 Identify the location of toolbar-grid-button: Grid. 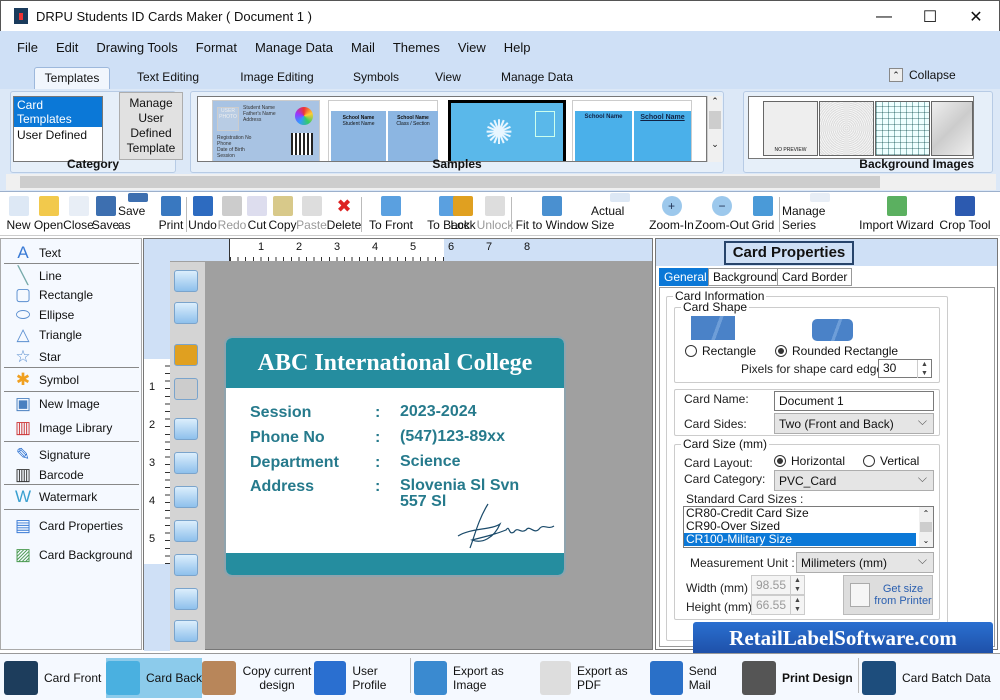
(763, 214).